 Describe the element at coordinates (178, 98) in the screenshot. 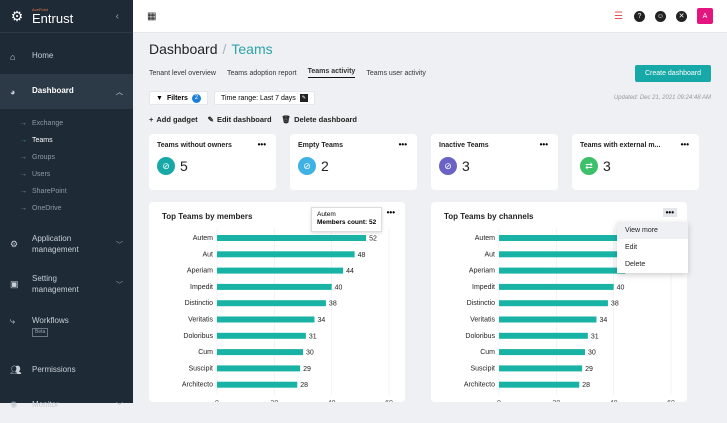

I see `filters-button: ▼ Filters 2` at that location.